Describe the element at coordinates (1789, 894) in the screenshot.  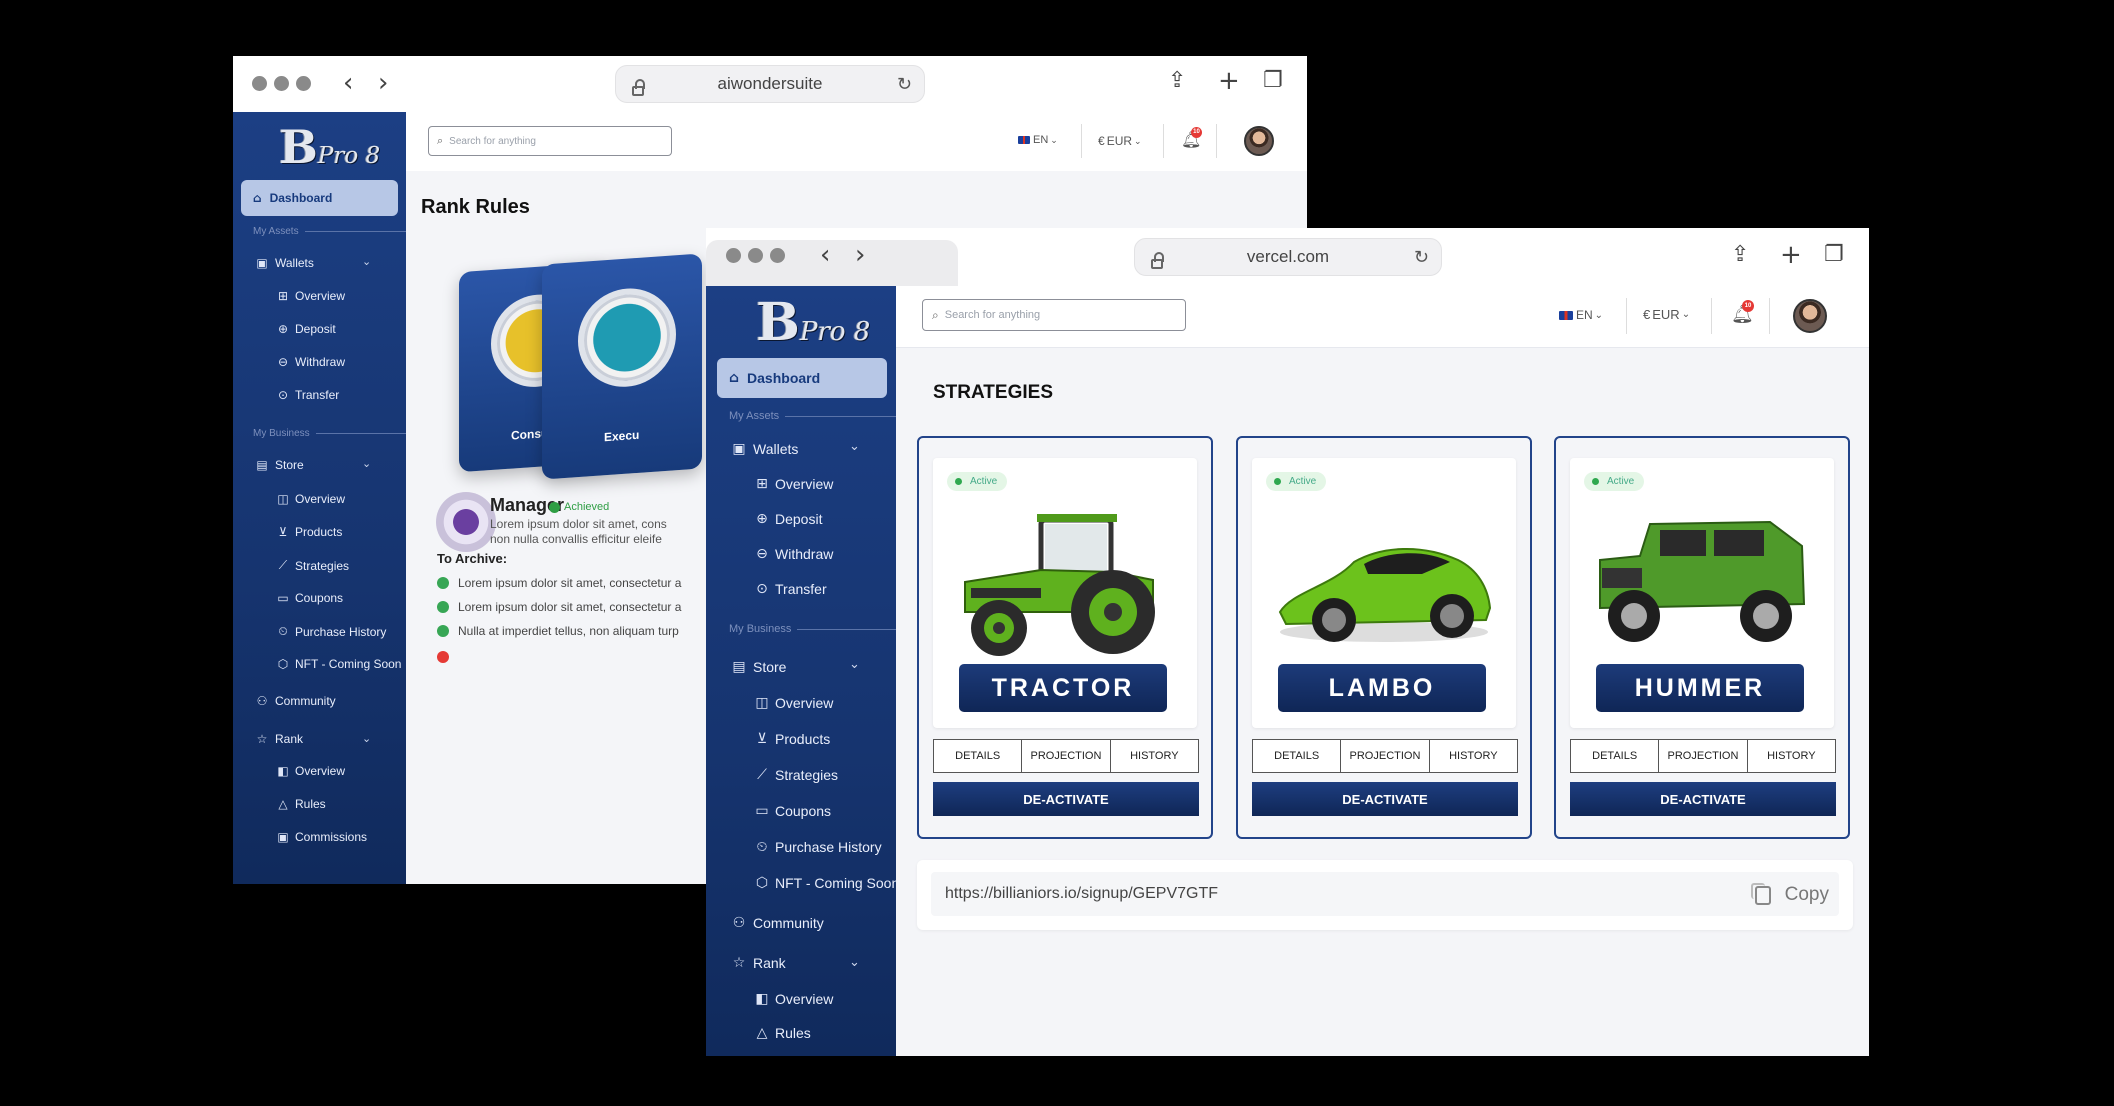
I see `copy-button: Copy` at that location.